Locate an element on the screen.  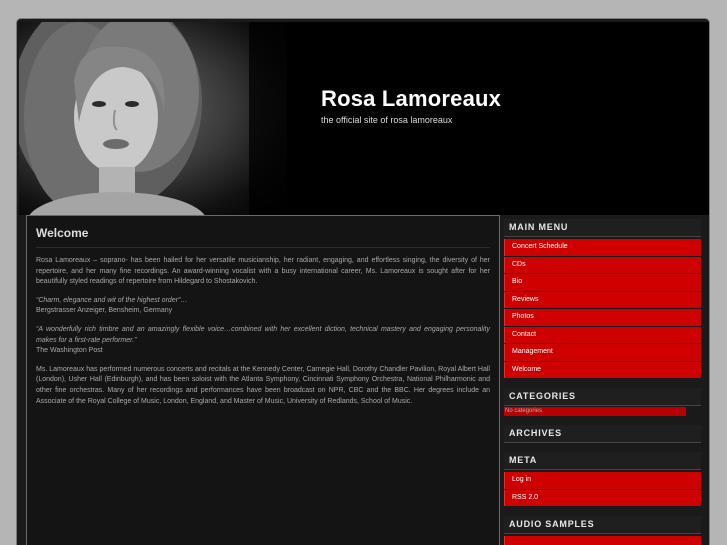
audio-samples-heading: AUDIO SAMPLES is located at coordinates (602, 525).